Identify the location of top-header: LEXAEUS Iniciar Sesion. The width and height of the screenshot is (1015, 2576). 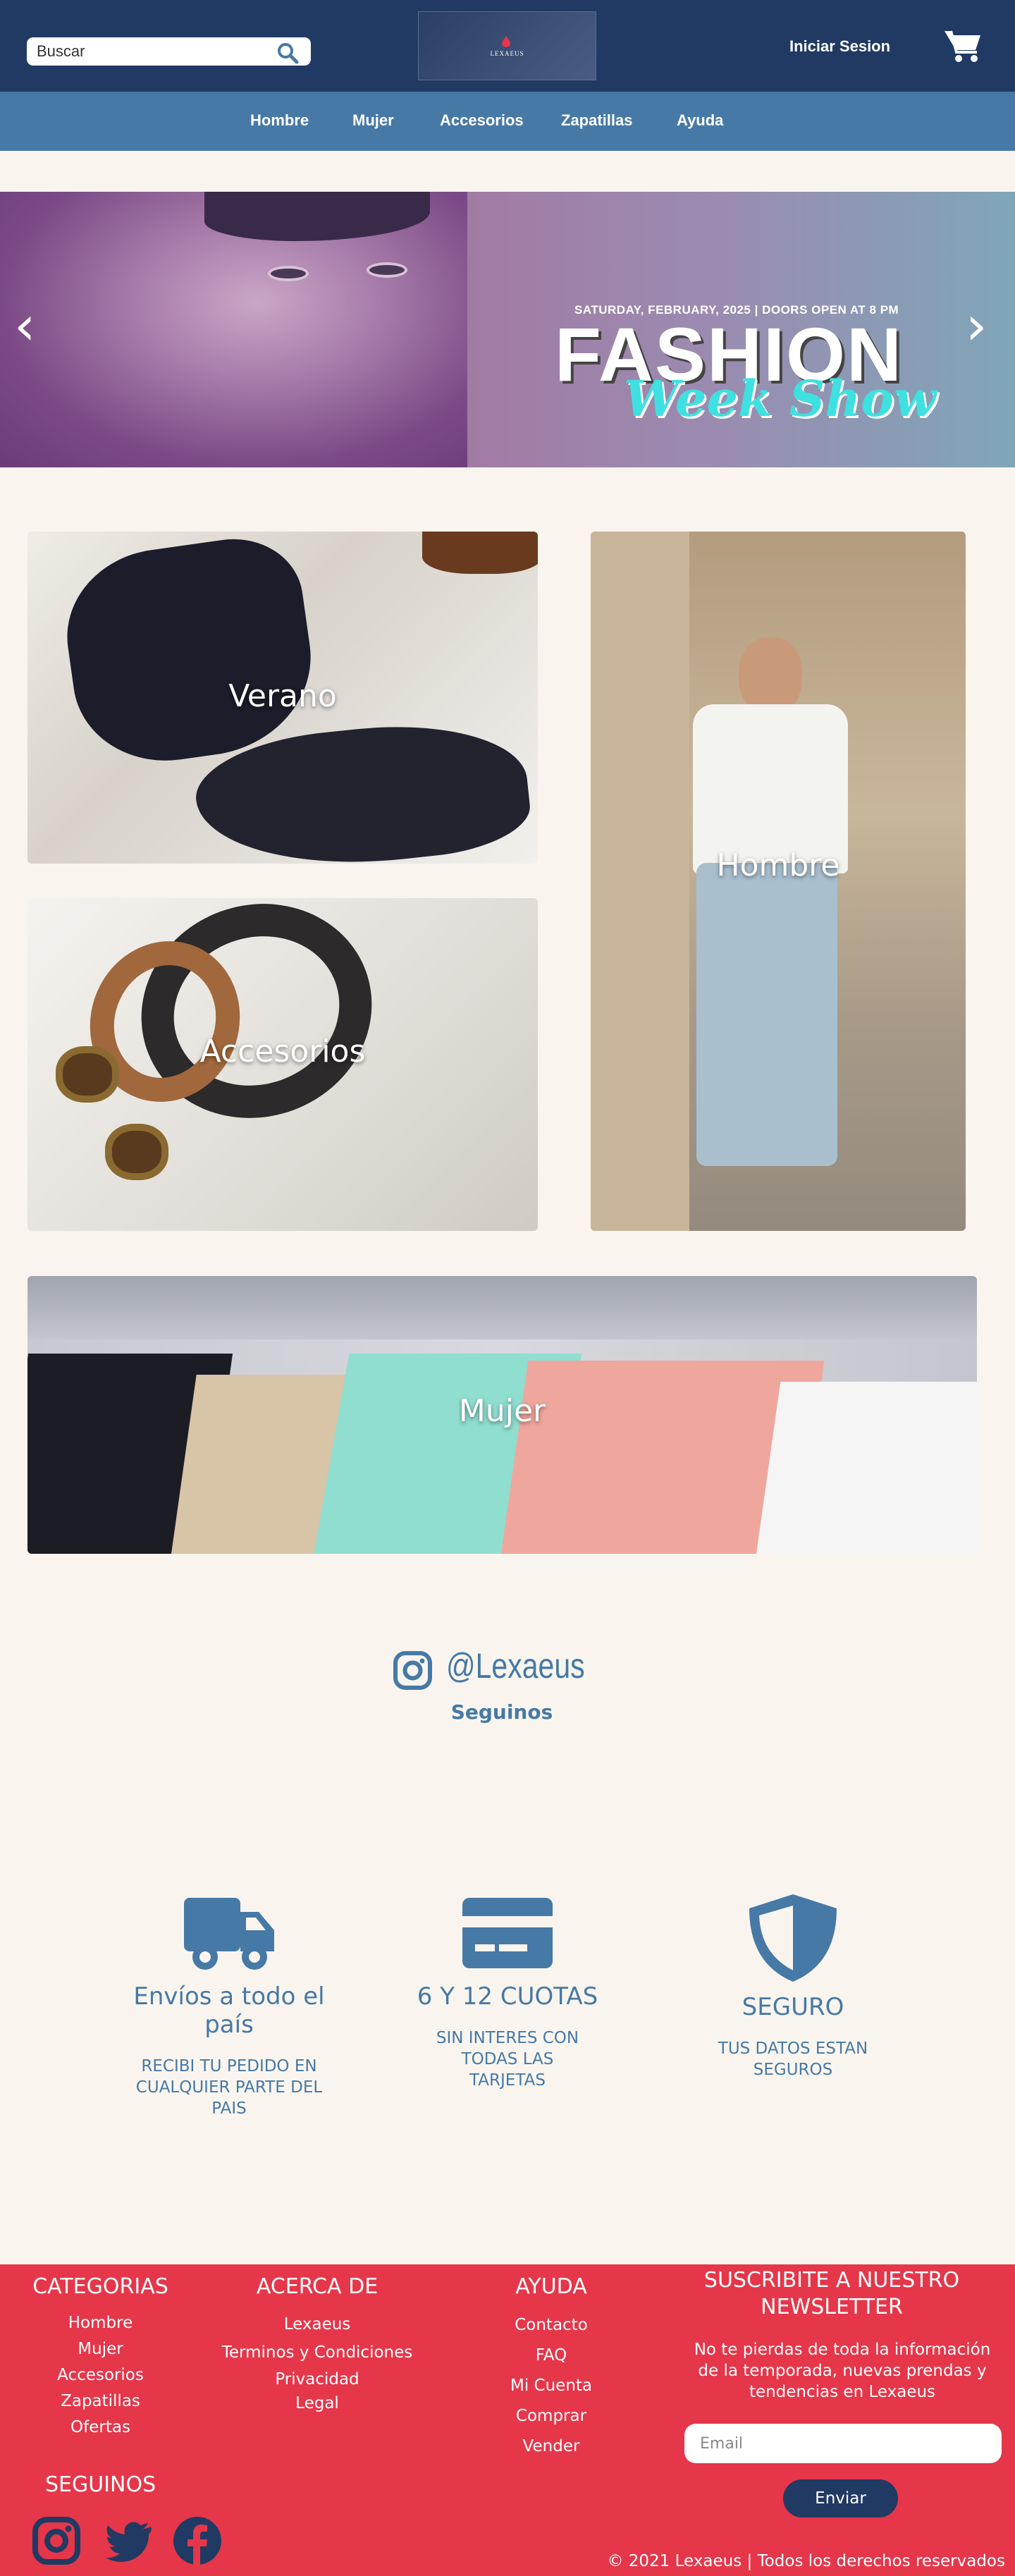
(508, 46).